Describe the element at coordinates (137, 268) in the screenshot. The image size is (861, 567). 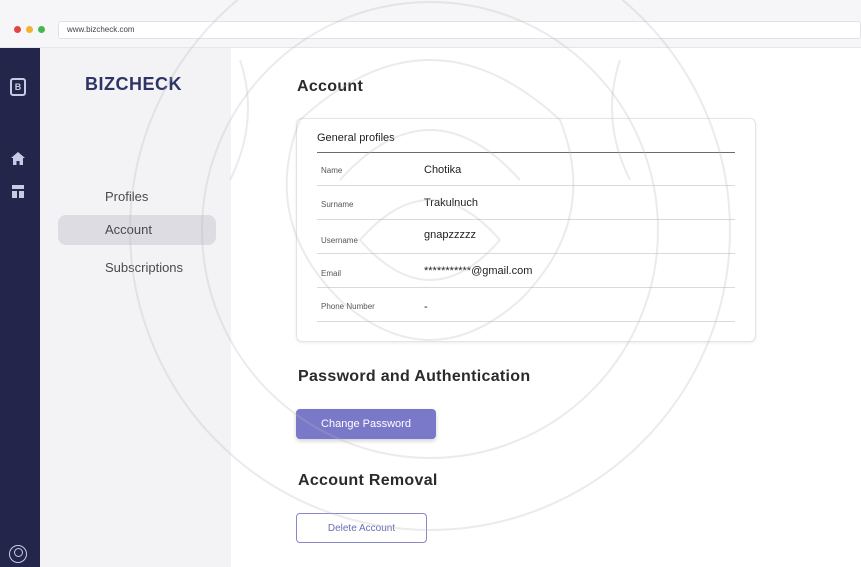
I see `sidebar-item-subscriptions: Subscriptions` at that location.